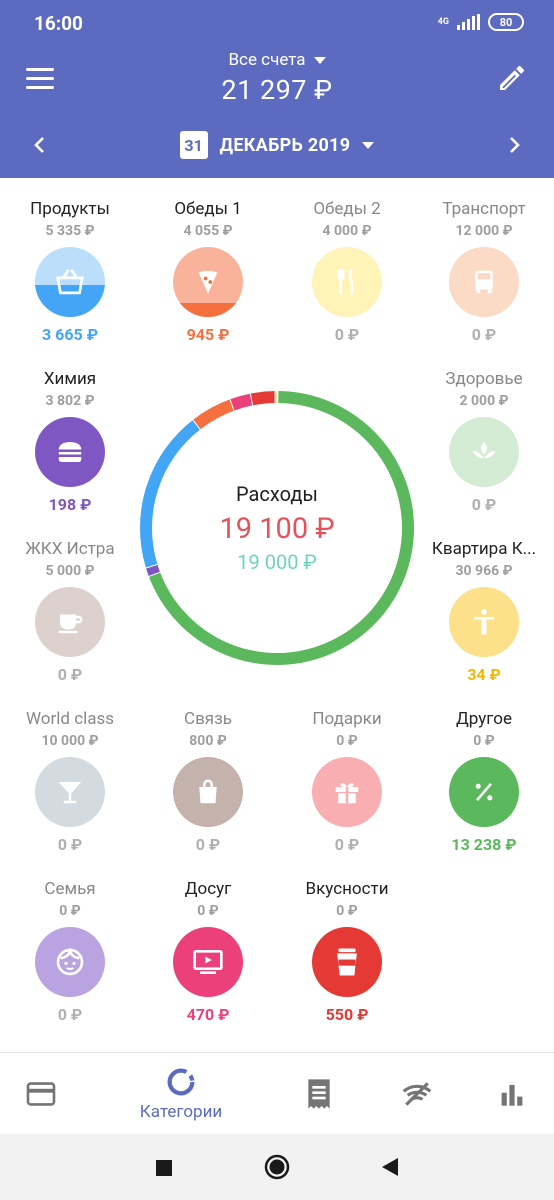  Describe the element at coordinates (512, 78) in the screenshot. I see `pencil-icon` at that location.